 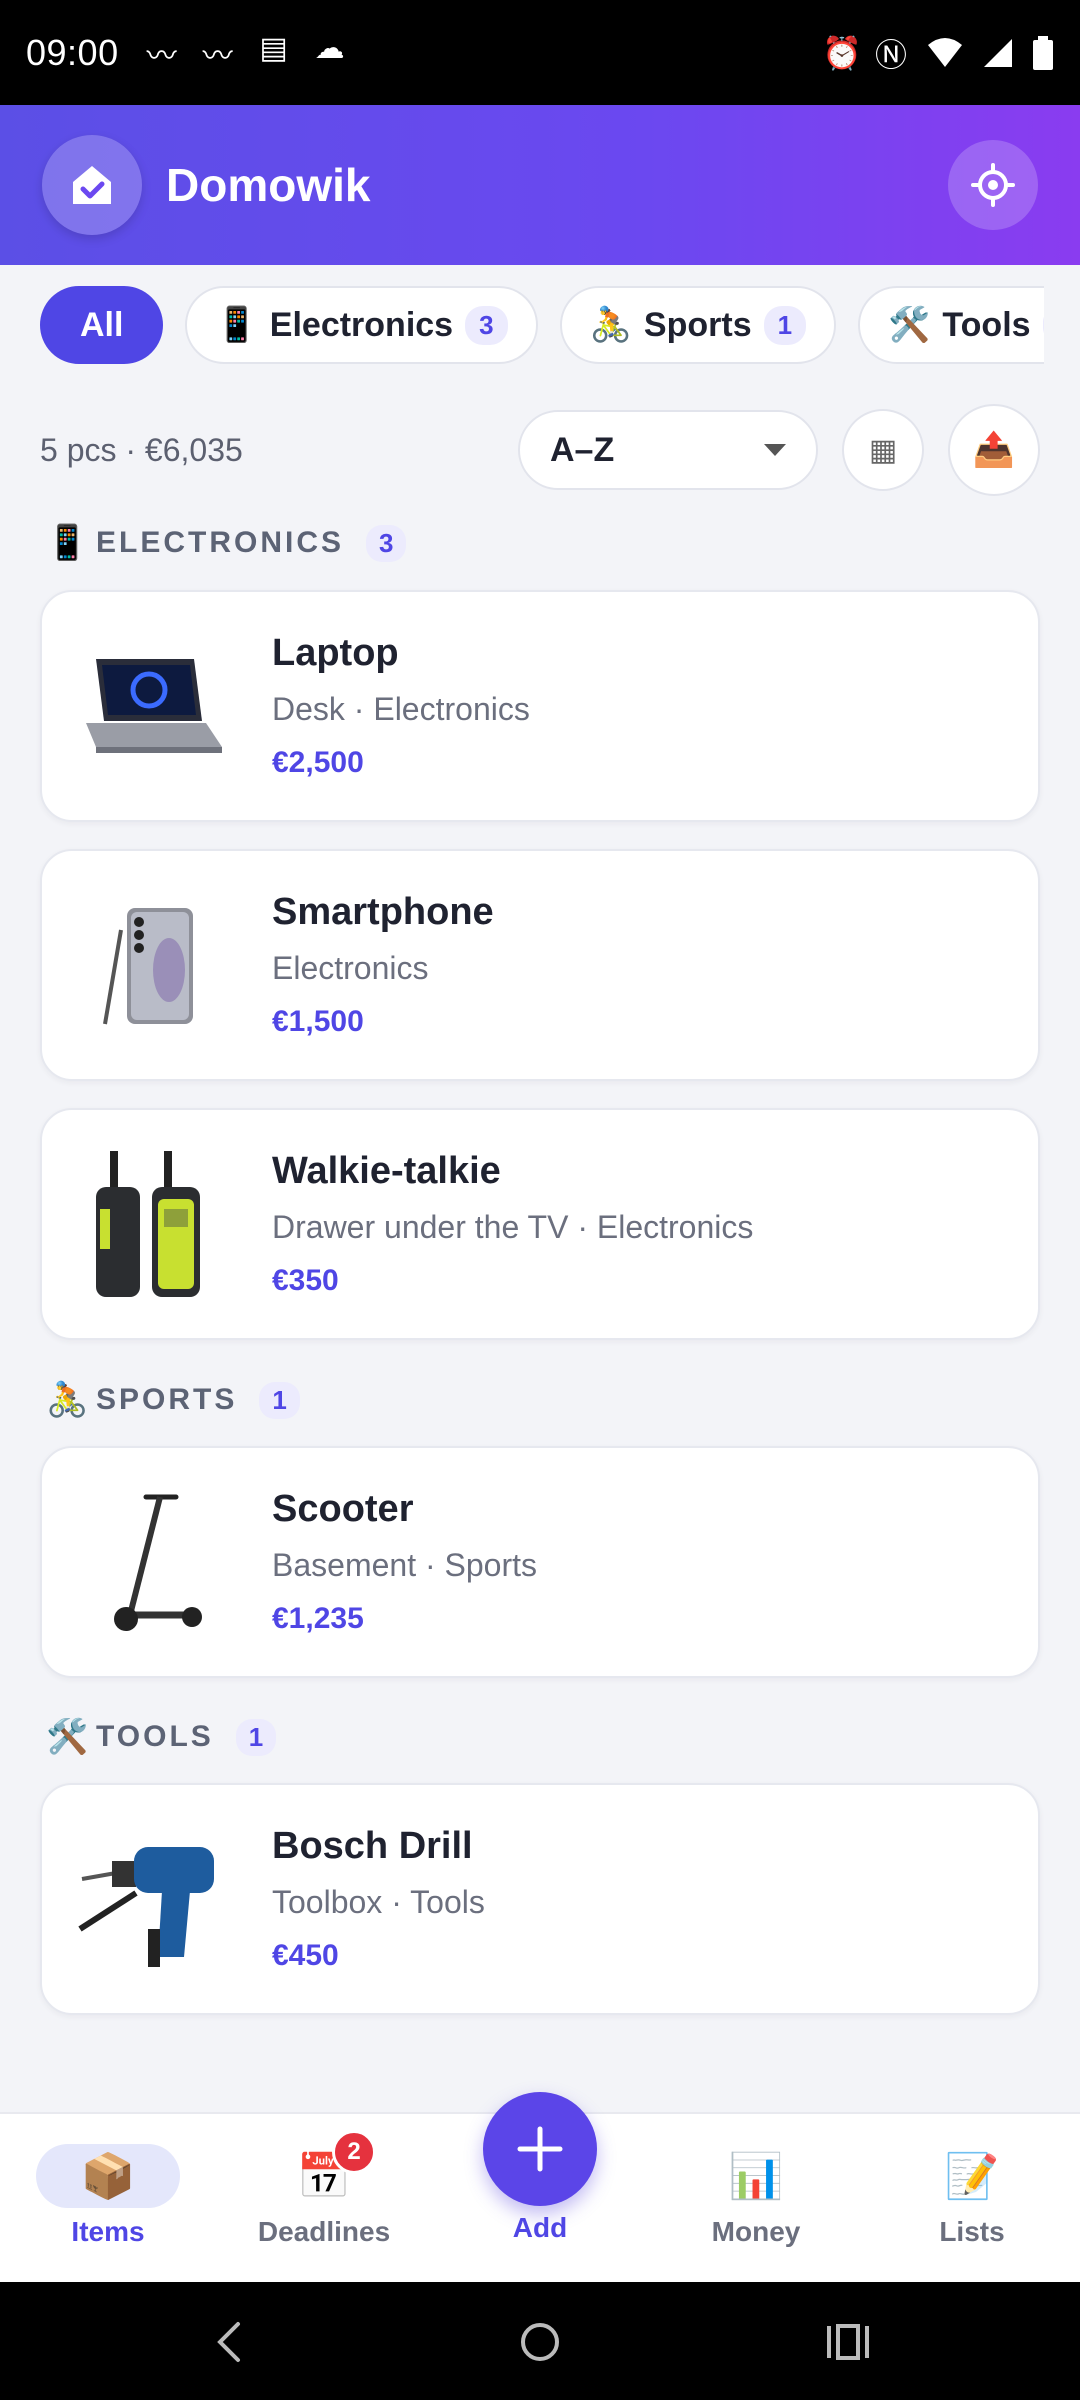 What do you see at coordinates (220, 542) in the screenshot?
I see `section-label: ELECTRONICS` at bounding box center [220, 542].